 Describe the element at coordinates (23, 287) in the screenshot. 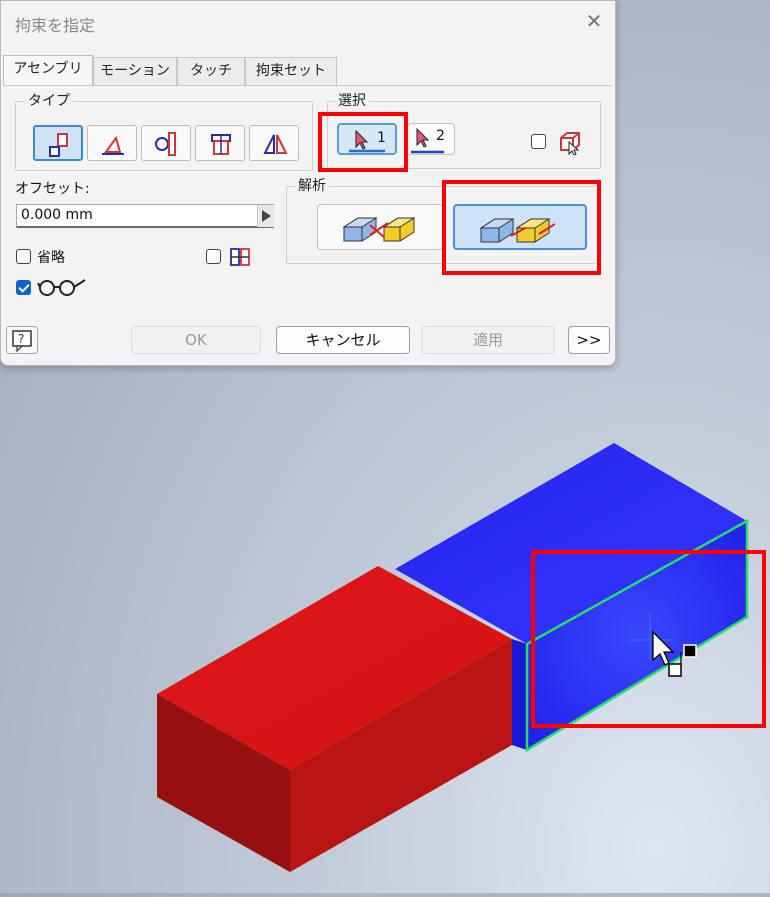

I see `show-preview-checkbox` at that location.